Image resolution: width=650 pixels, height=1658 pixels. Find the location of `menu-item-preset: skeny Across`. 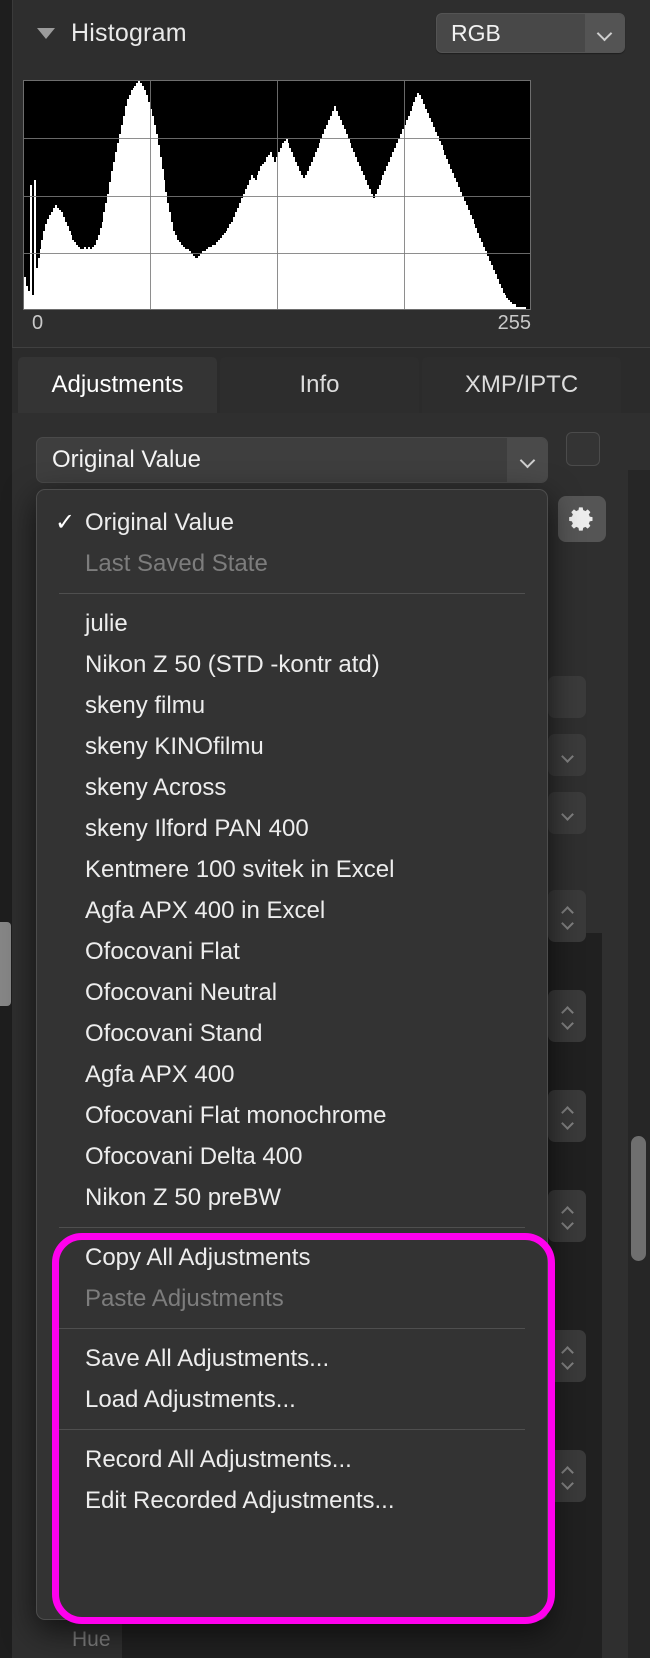

menu-item-preset: skeny Across is located at coordinates (292, 787).